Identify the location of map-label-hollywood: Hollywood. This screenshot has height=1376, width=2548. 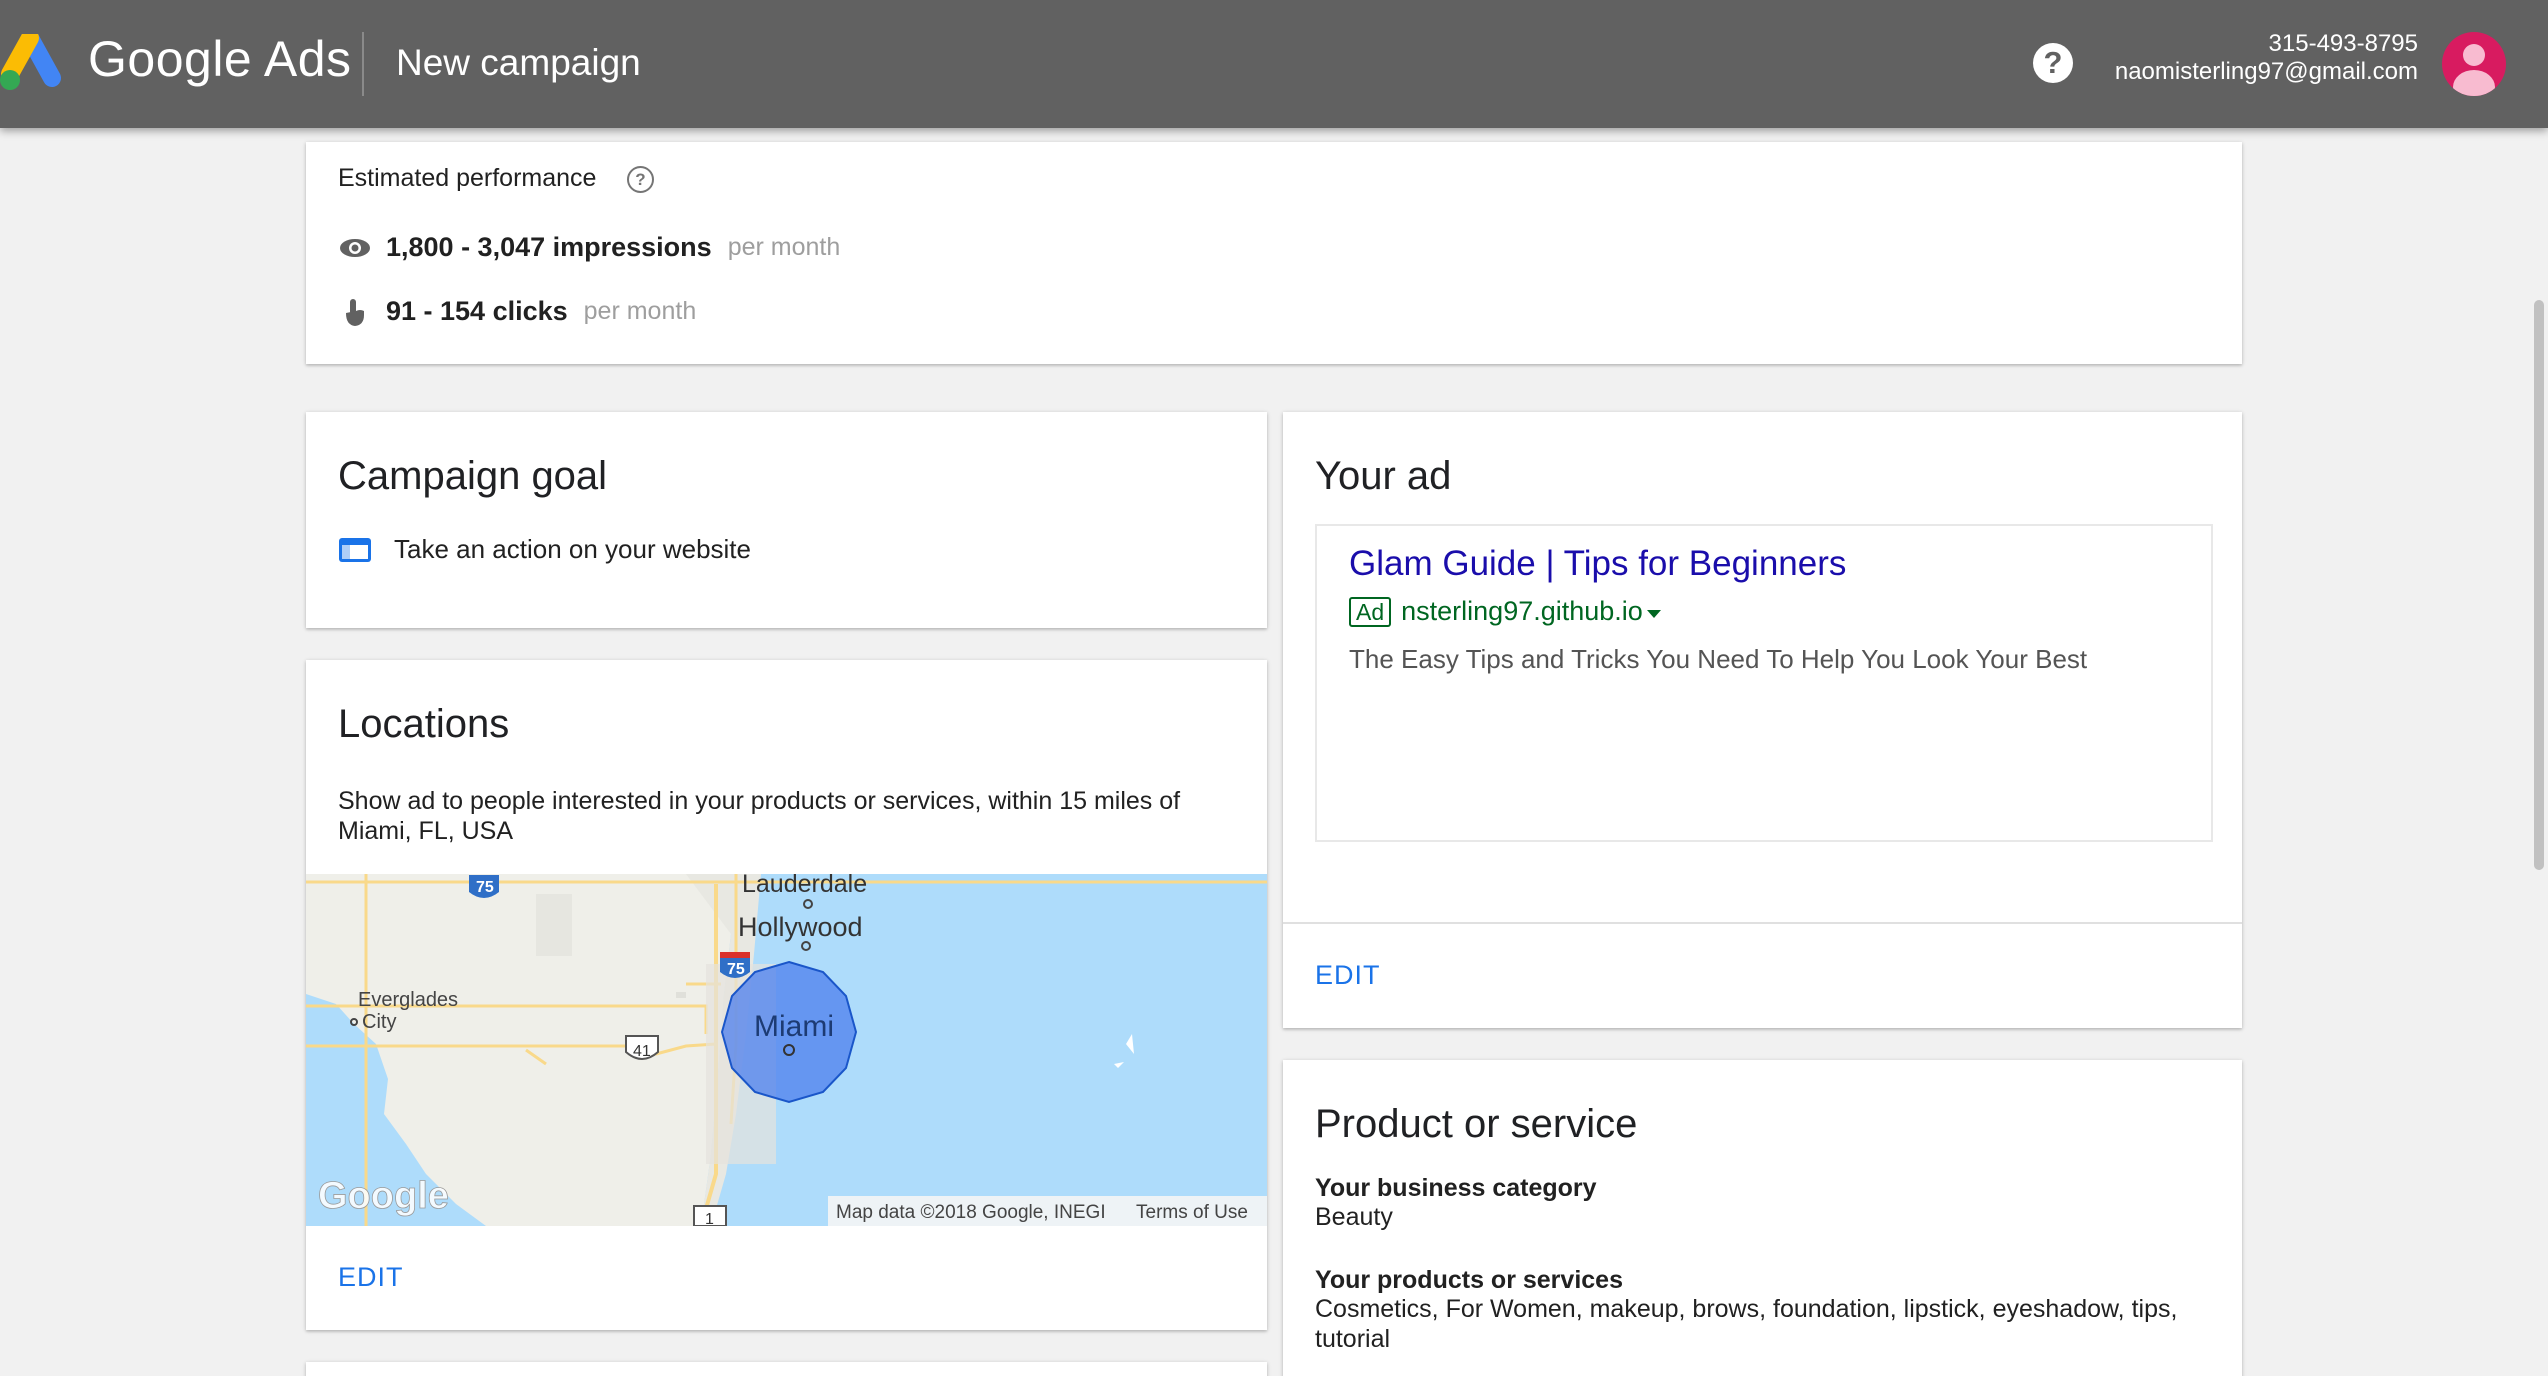
(800, 927).